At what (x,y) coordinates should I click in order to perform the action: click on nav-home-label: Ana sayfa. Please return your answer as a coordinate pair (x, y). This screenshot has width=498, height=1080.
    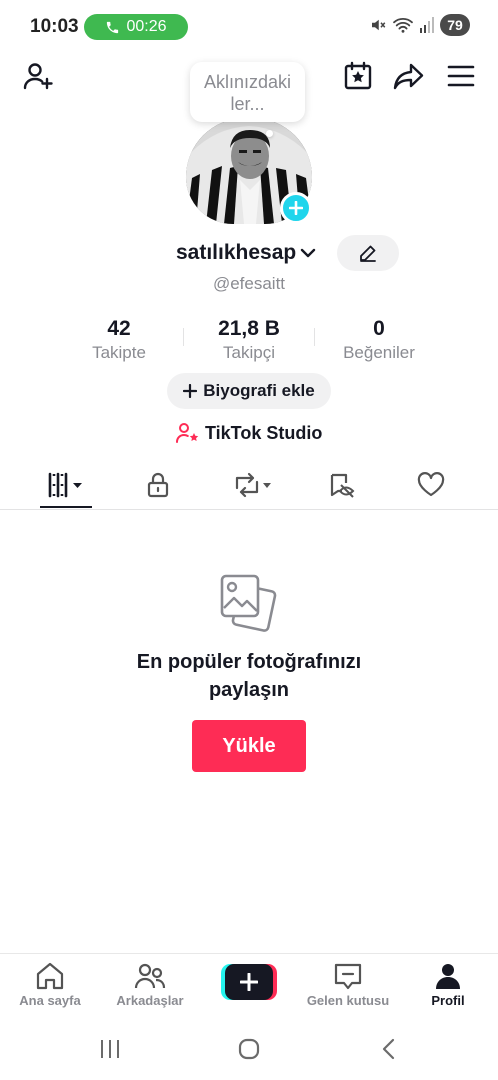
    Looking at the image, I should click on (50, 1000).